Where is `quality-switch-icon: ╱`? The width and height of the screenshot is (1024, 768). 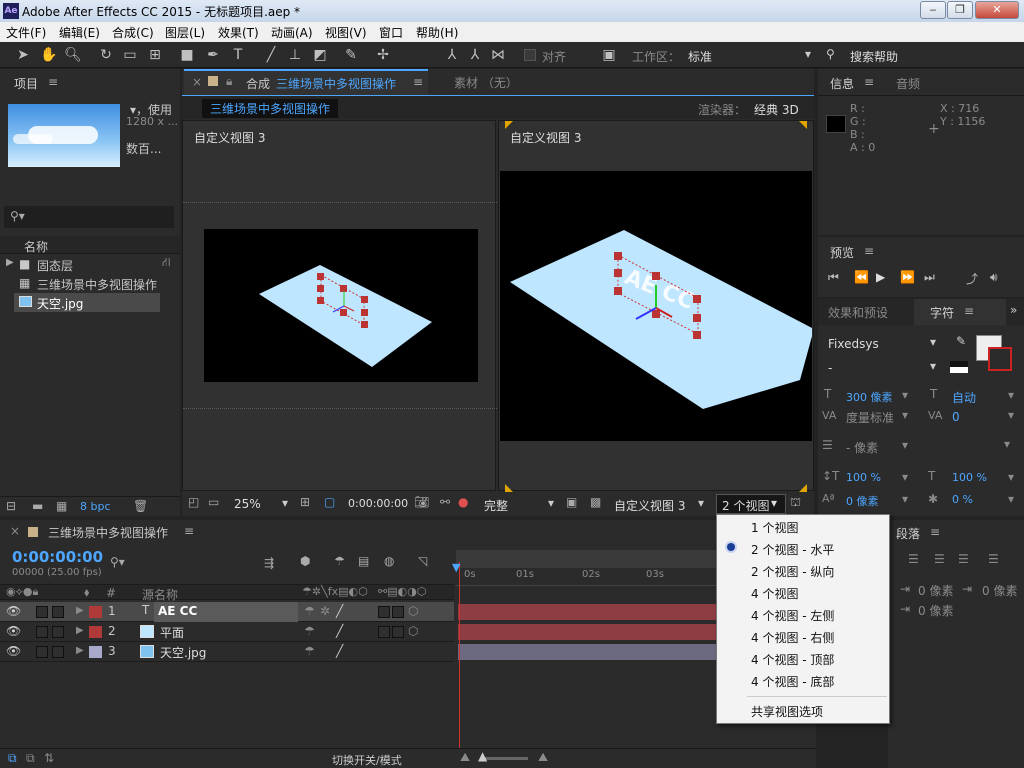
quality-switch-icon: ╱ is located at coordinates (339, 611).